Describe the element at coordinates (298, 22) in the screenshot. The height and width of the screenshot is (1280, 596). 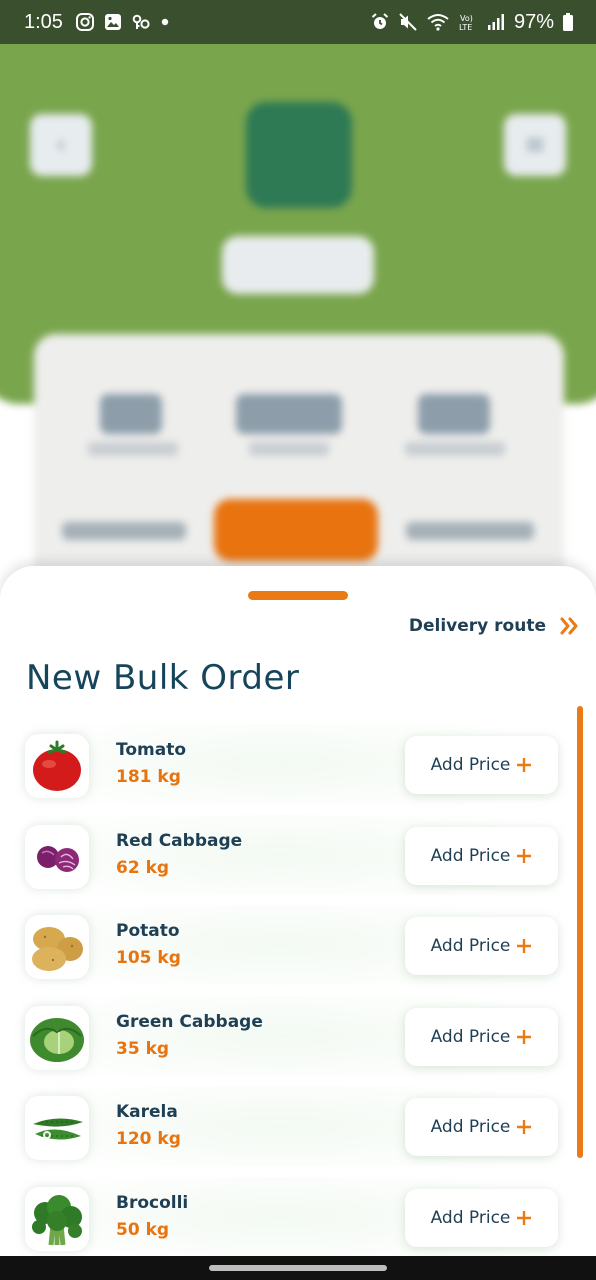
I see `status-bar: 1:05 Vo) LTE 97%` at that location.